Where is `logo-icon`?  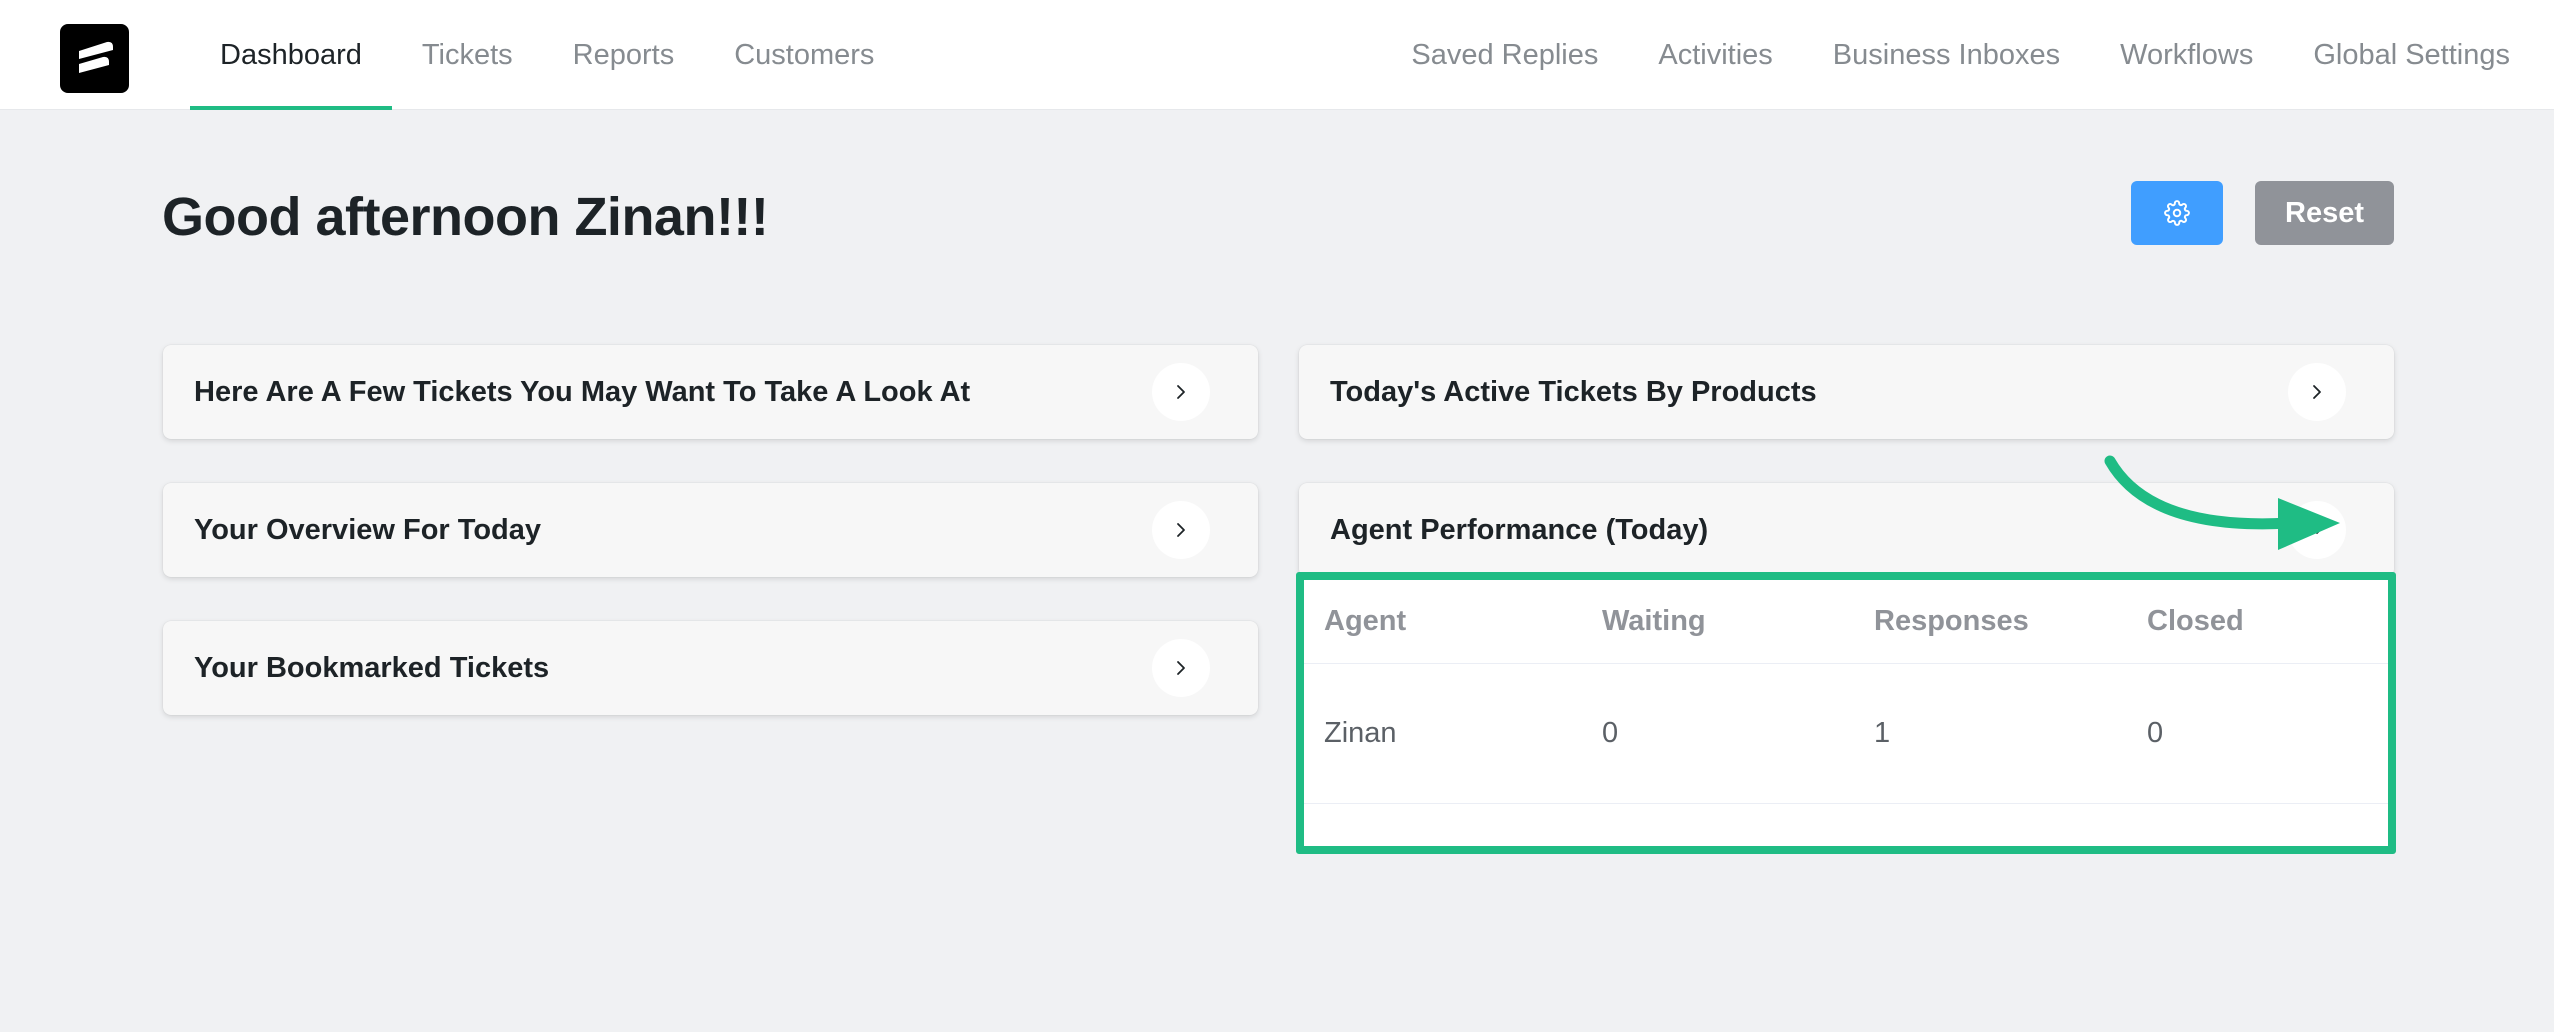 logo-icon is located at coordinates (95, 57).